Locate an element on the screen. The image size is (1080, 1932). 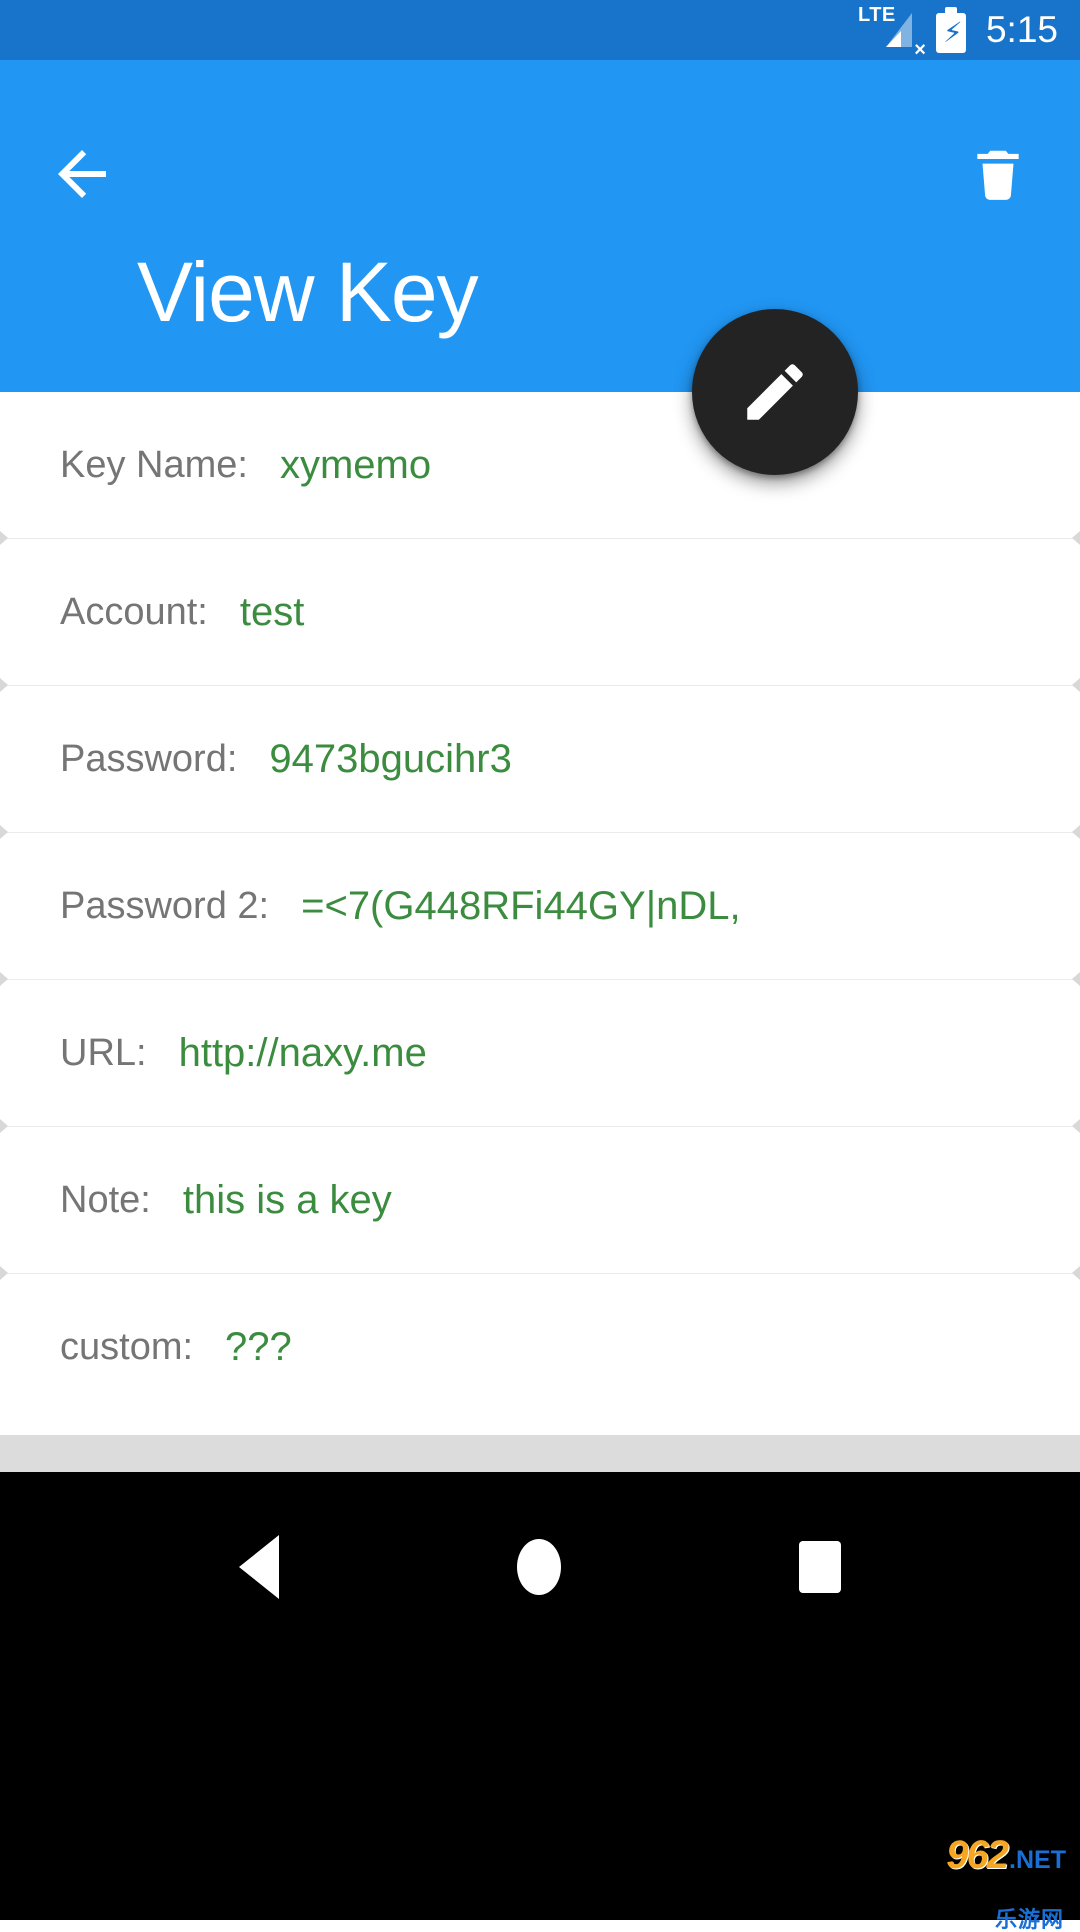
field-value: =<7(G448RFi44GY|nDL, is located at coordinates (521, 905).